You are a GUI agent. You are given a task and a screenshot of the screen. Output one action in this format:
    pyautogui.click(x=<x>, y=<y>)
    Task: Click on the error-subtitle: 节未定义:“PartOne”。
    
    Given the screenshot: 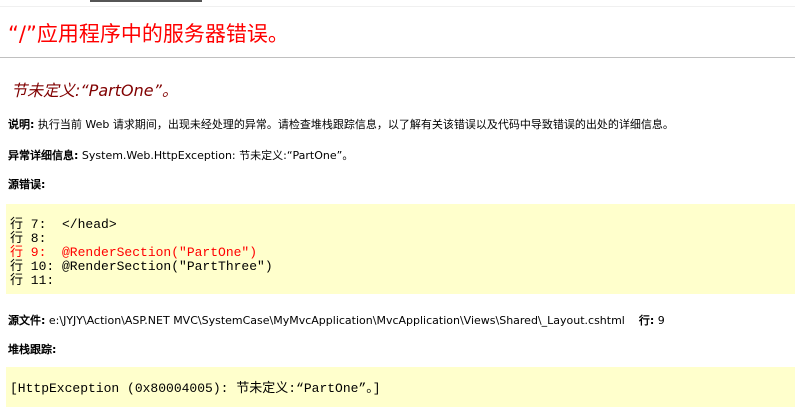 What is the action you would take?
    pyautogui.click(x=94, y=90)
    